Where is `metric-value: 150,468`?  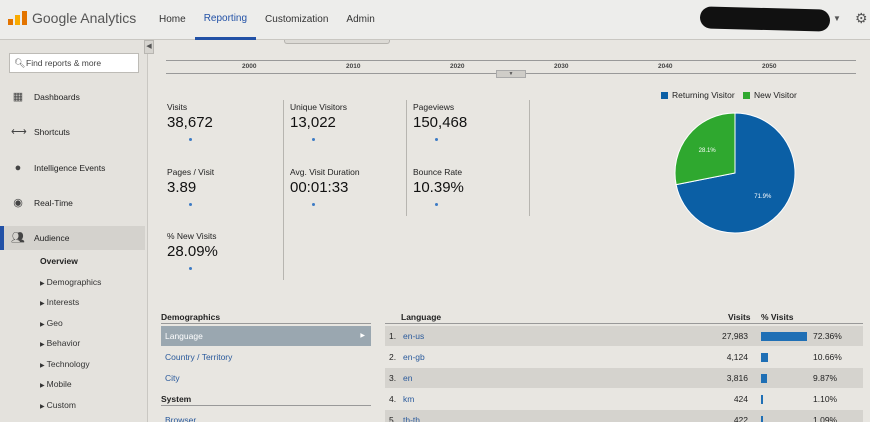 metric-value: 150,468 is located at coordinates (440, 122).